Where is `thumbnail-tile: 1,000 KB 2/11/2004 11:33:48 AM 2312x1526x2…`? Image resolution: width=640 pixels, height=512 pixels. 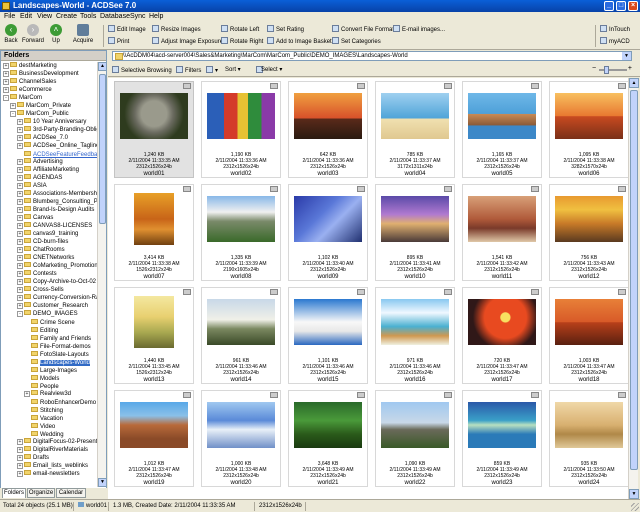
thumbnail-tile: 1,000 KB 2/11/2004 11:33:48 AM 2312x1526x2… is located at coordinates (241, 438).